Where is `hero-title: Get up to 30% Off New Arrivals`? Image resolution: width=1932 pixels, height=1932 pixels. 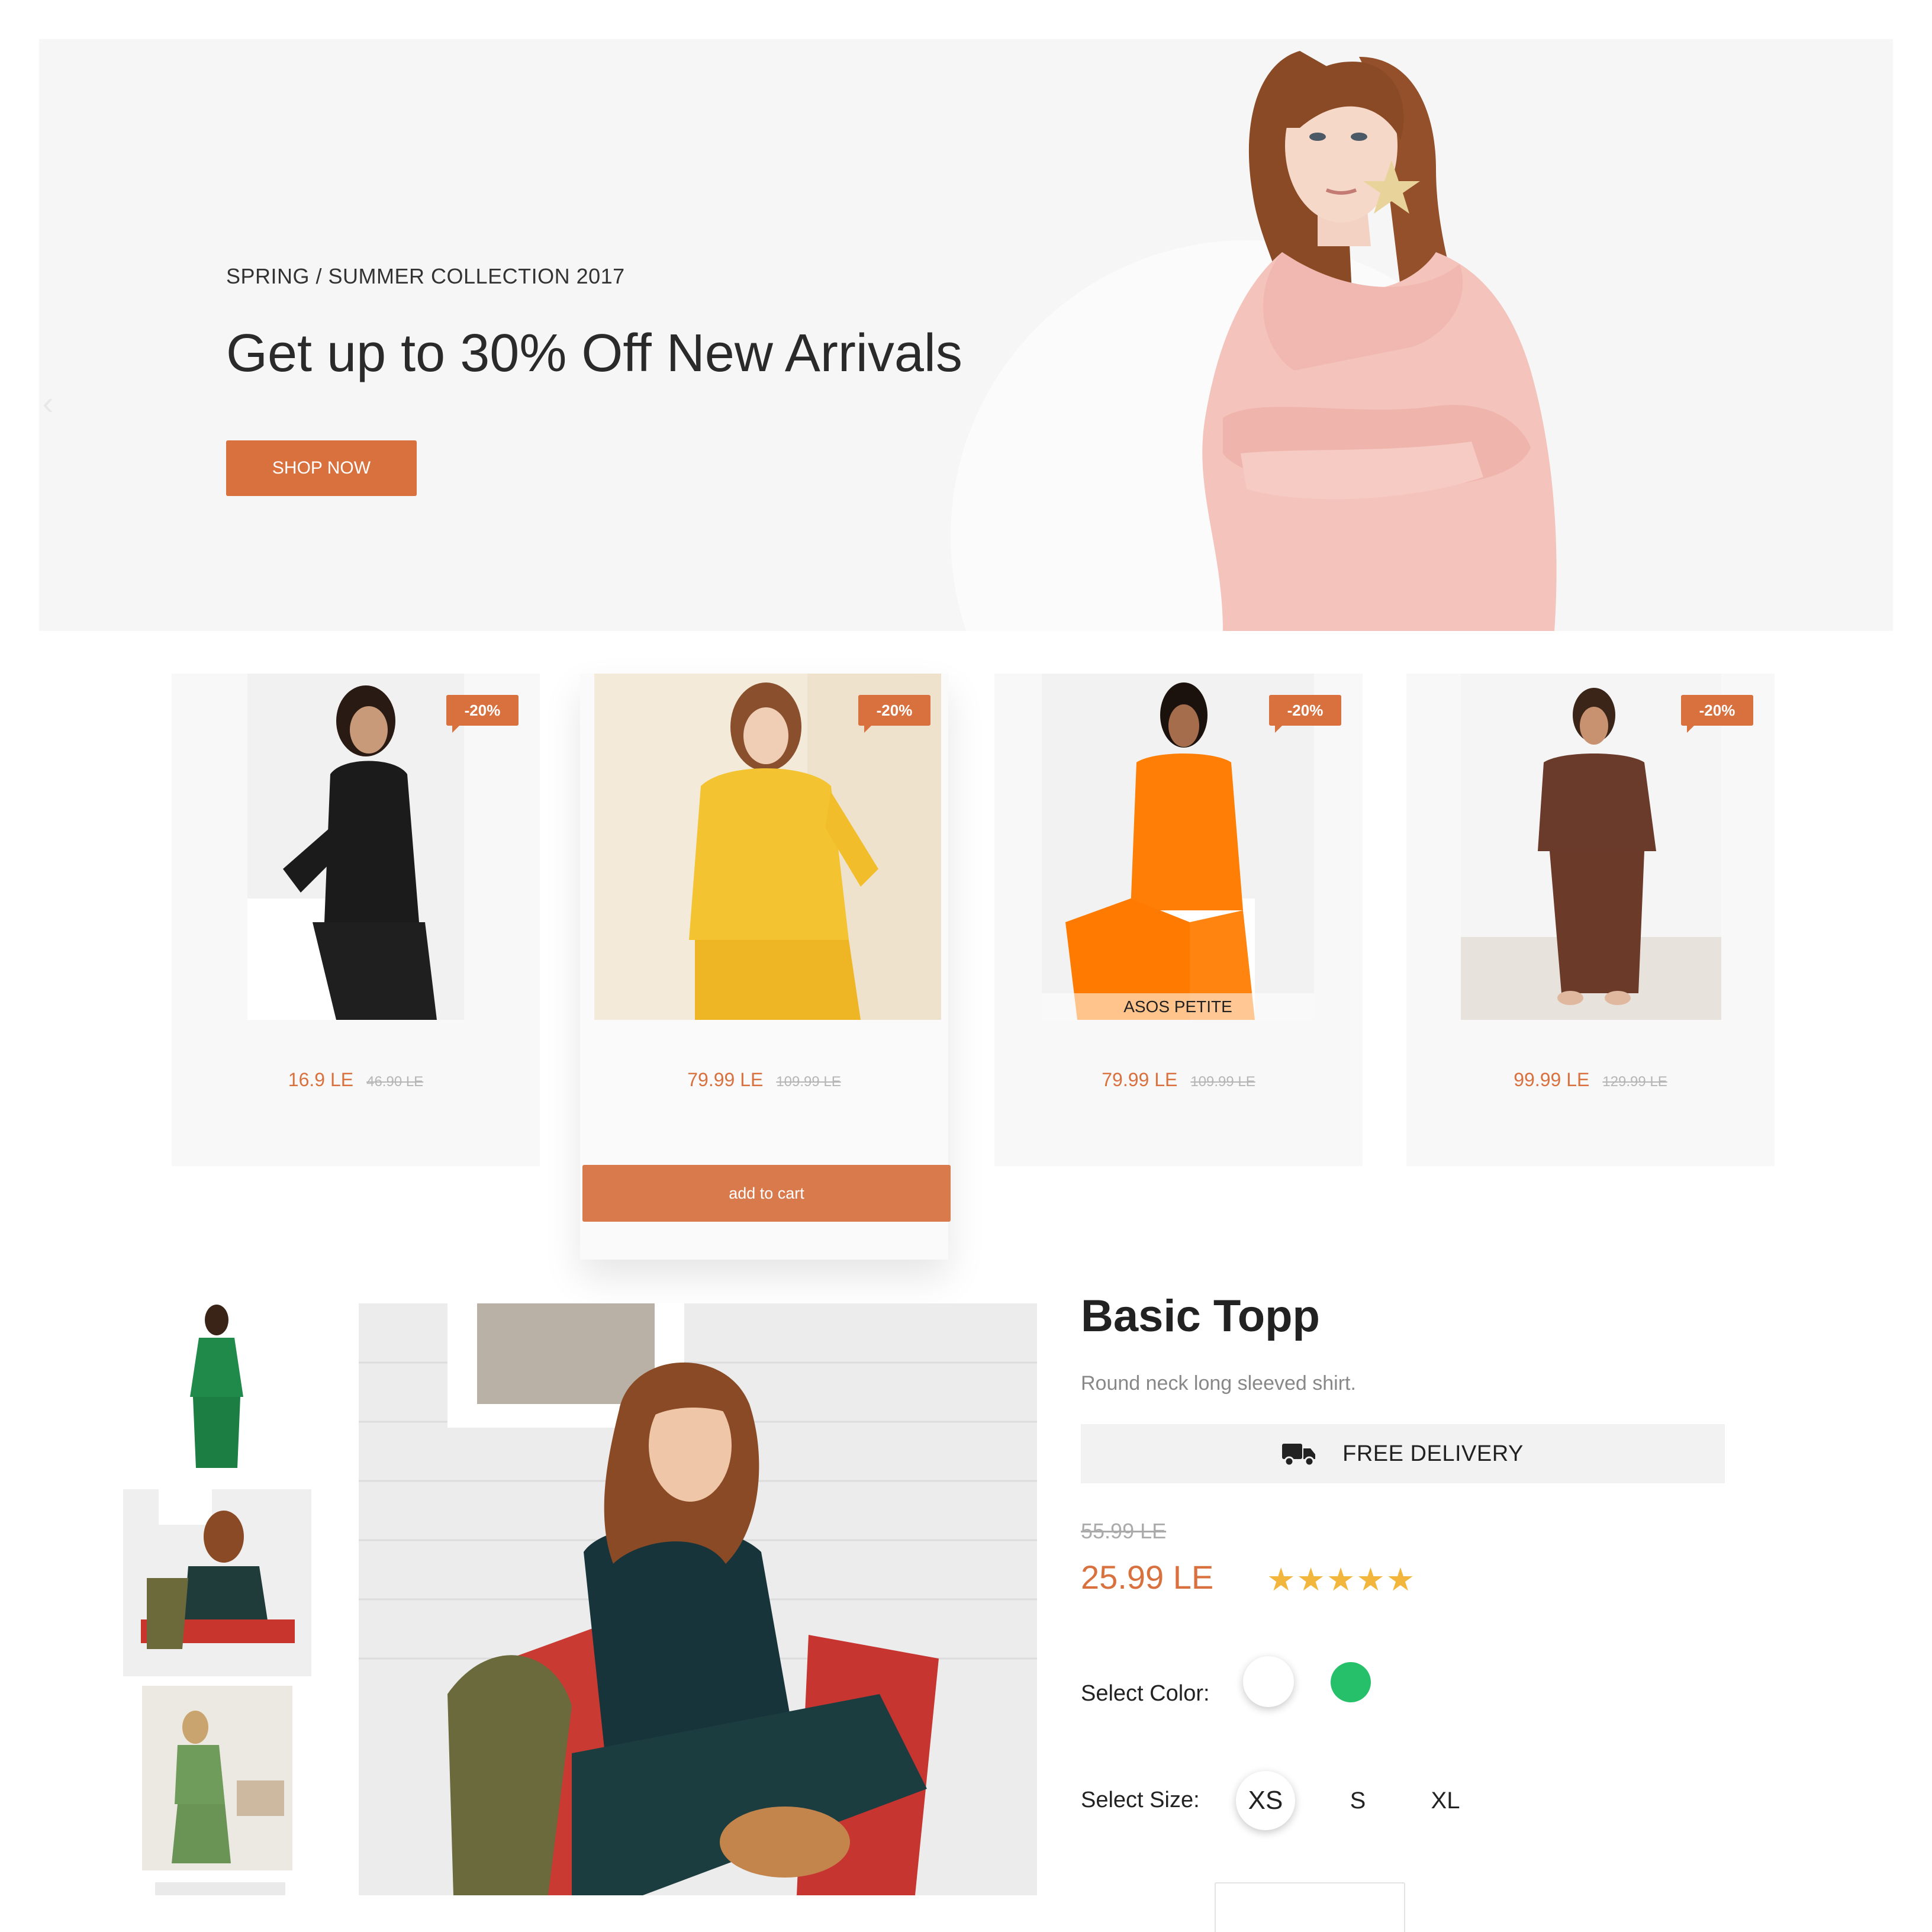
hero-title: Get up to 30% Off New Arrivals is located at coordinates (594, 354).